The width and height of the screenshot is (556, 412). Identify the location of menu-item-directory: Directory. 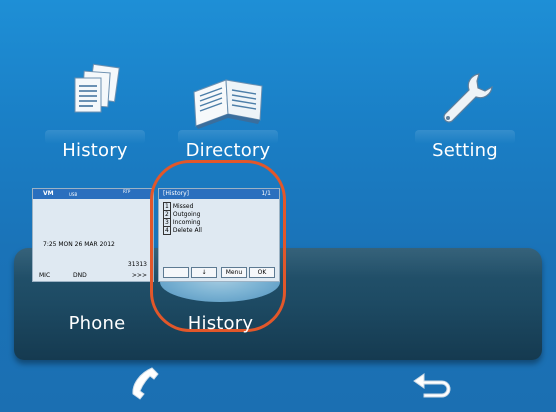
(228, 100).